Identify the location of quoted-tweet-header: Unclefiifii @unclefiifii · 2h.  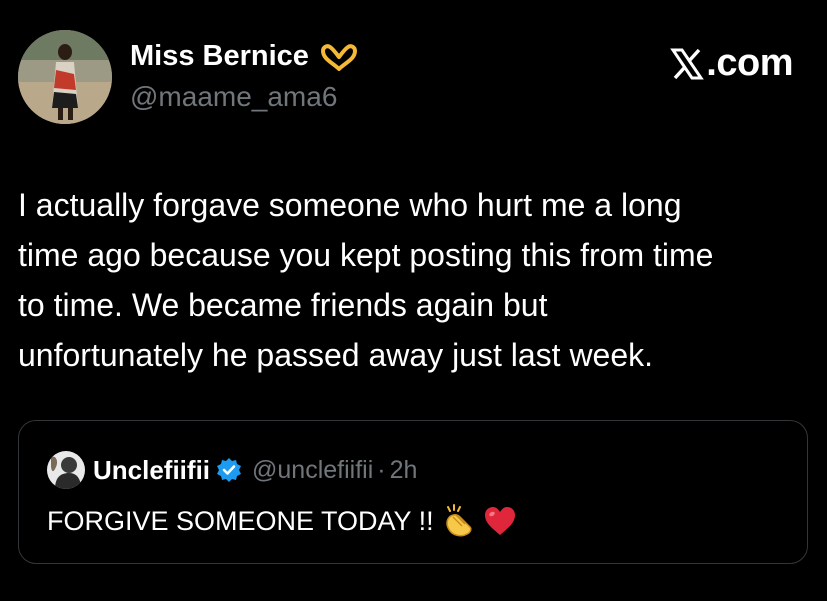
(232, 470).